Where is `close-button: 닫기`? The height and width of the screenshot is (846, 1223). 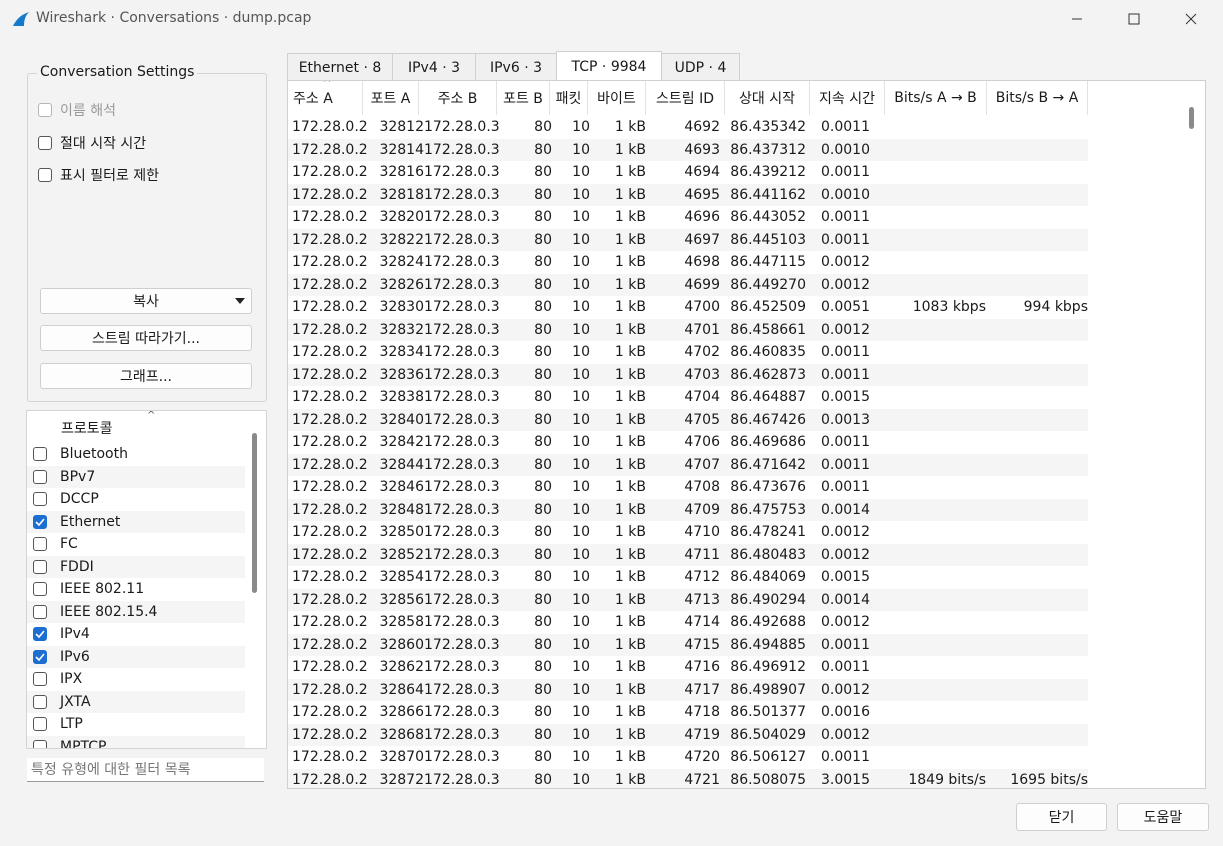 close-button: 닫기 is located at coordinates (1061, 817).